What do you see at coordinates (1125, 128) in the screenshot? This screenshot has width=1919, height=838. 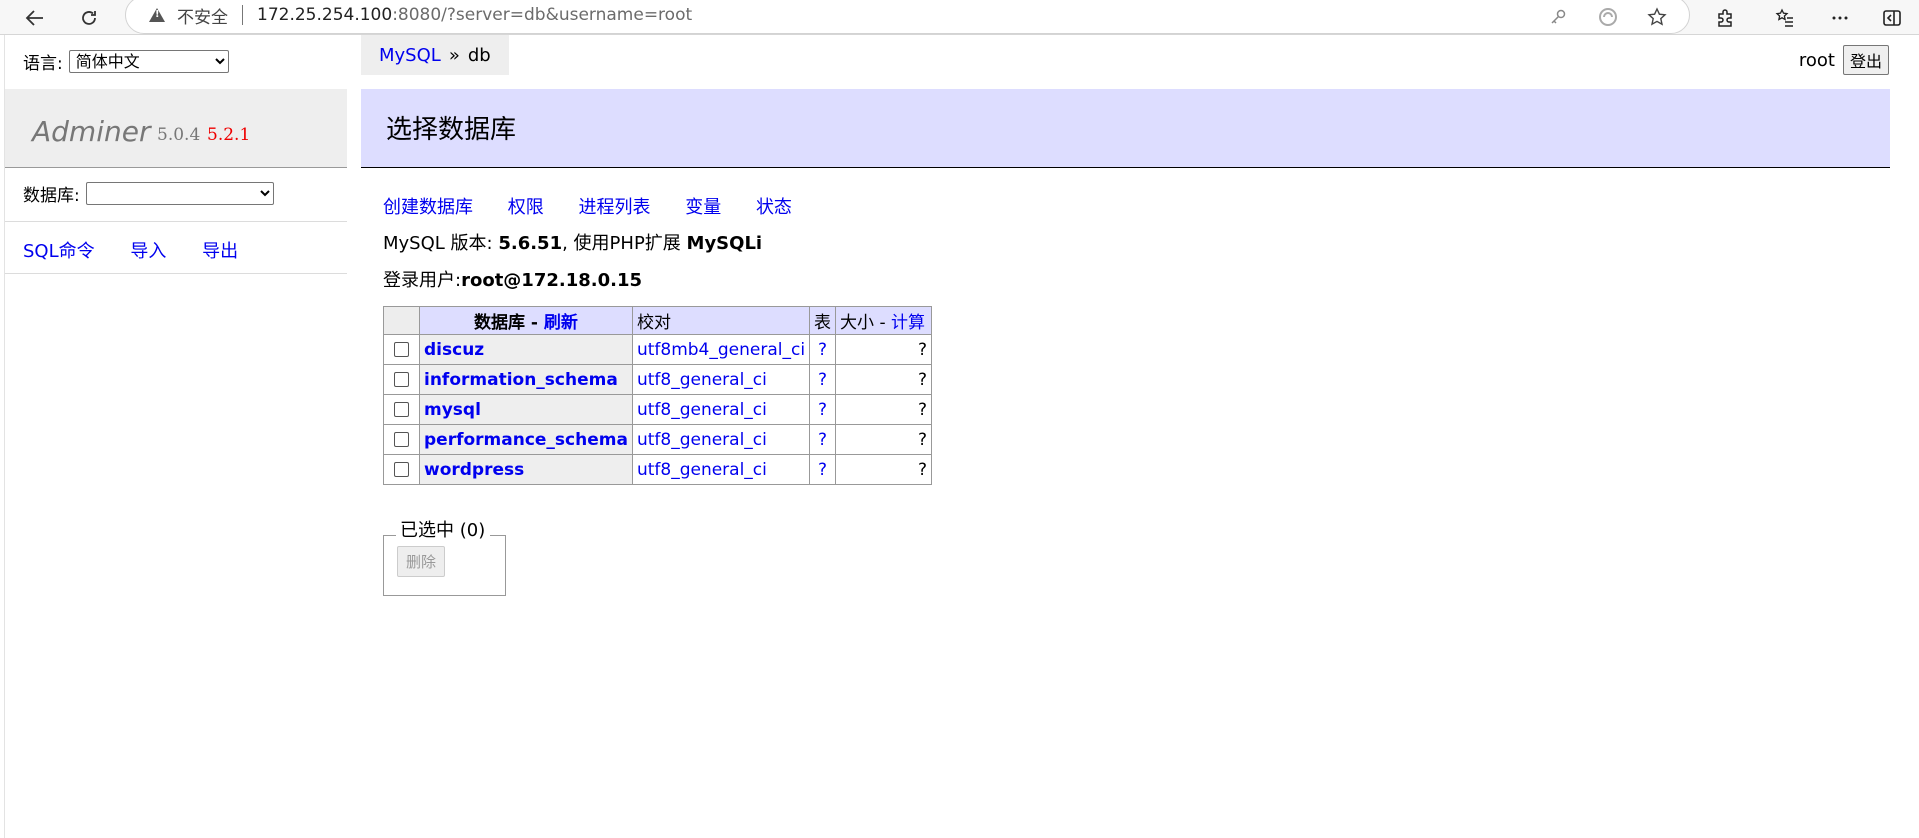 I see `page-title: 选择数据库` at bounding box center [1125, 128].